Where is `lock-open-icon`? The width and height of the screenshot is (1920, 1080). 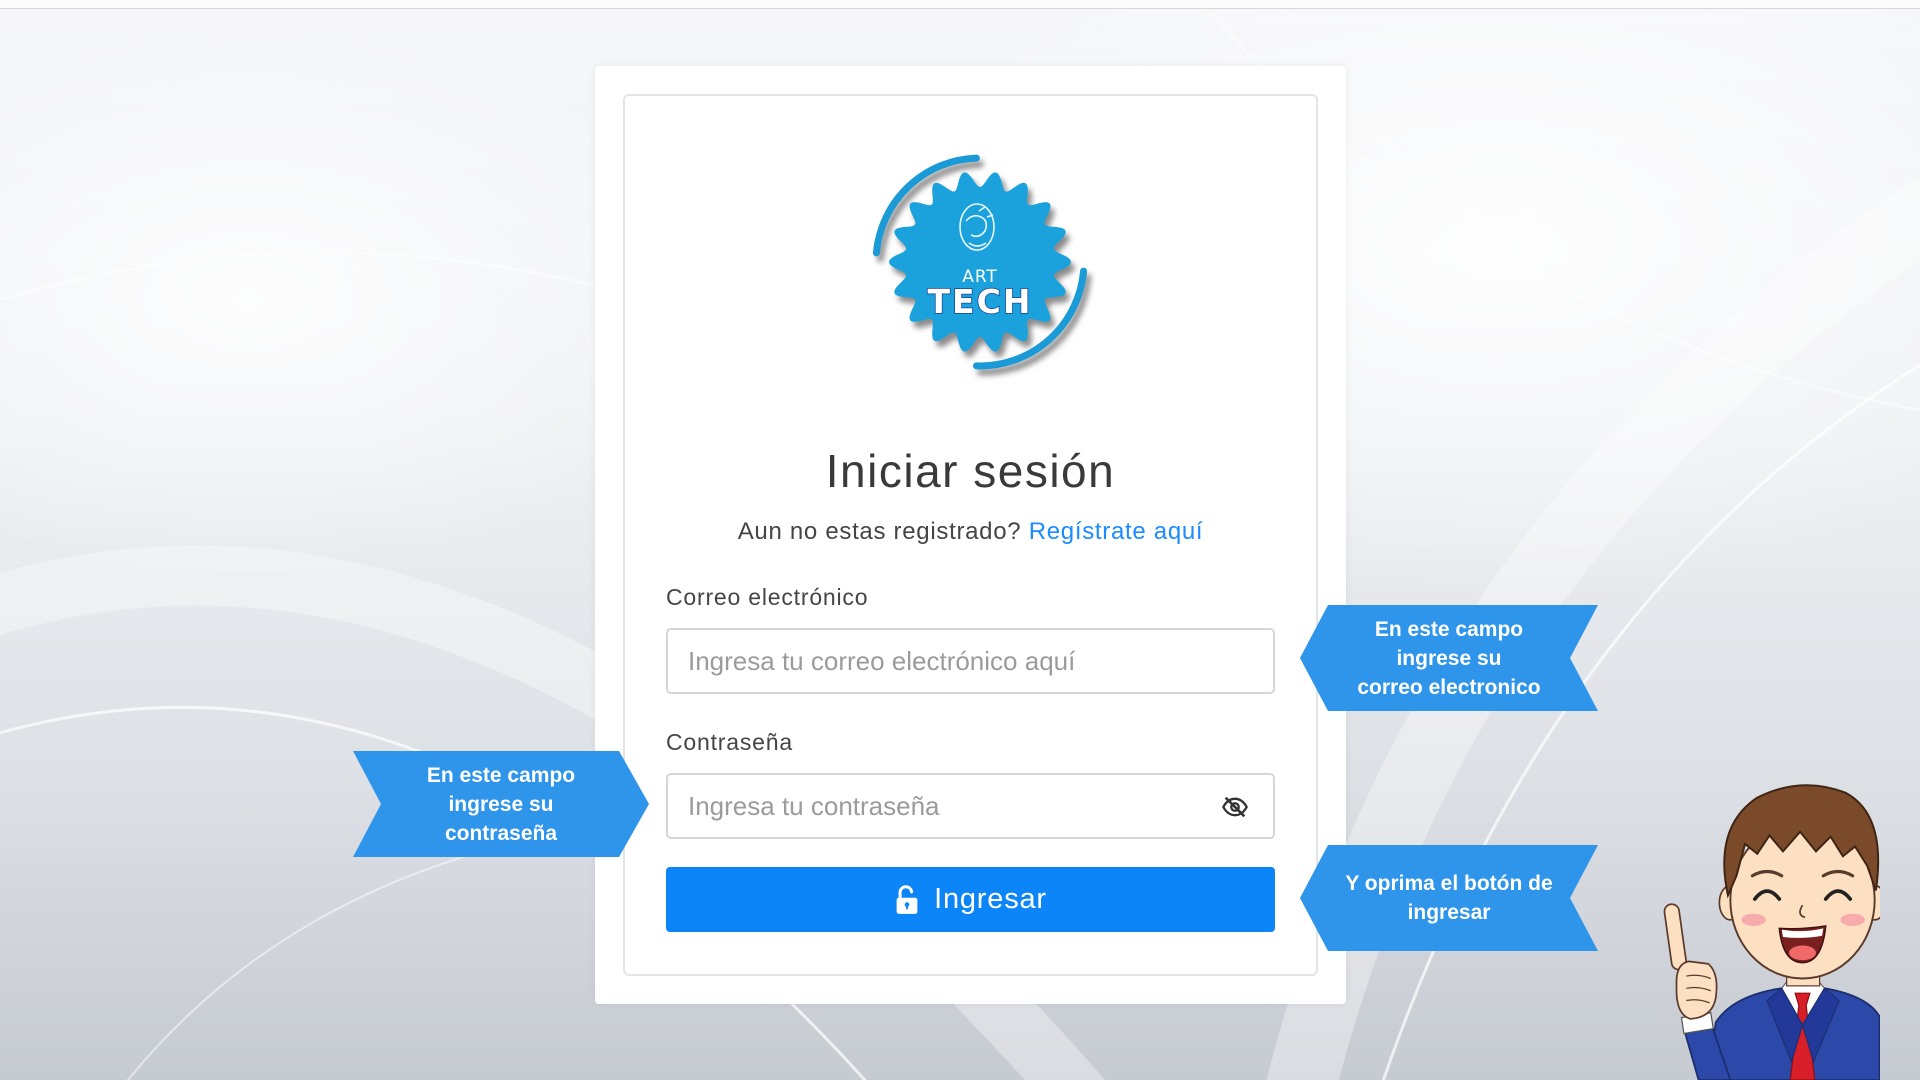 lock-open-icon is located at coordinates (907, 899).